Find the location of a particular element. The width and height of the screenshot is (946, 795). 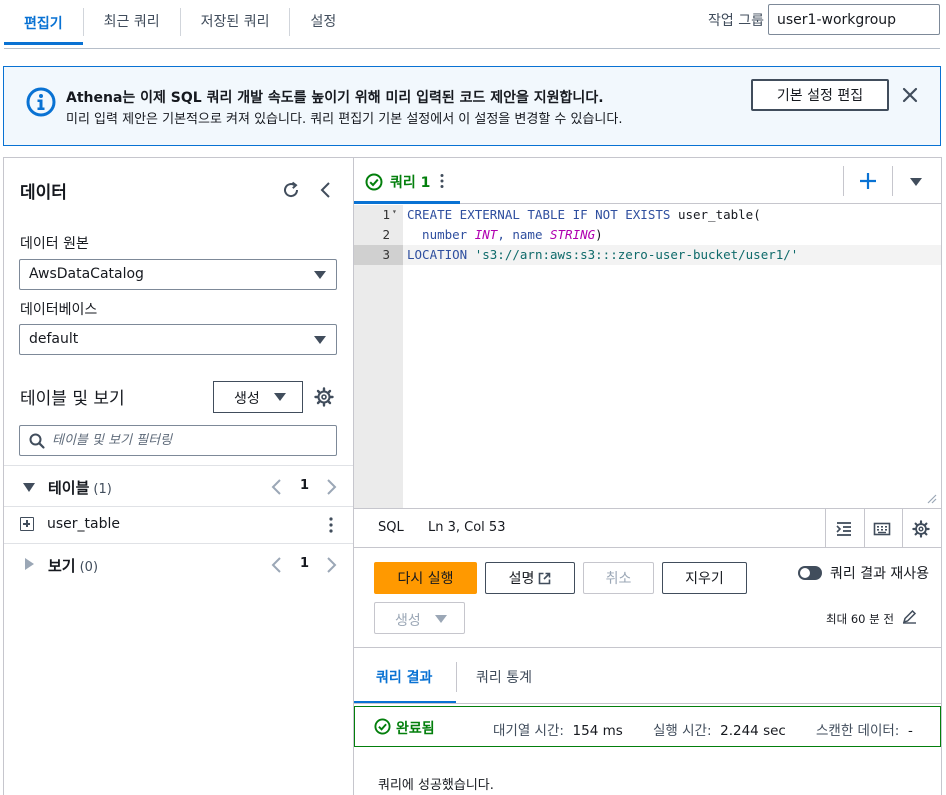

top-tabs: 편집기 최근 쿼리 저장된 쿼리 설정 is located at coordinates (180, 24).